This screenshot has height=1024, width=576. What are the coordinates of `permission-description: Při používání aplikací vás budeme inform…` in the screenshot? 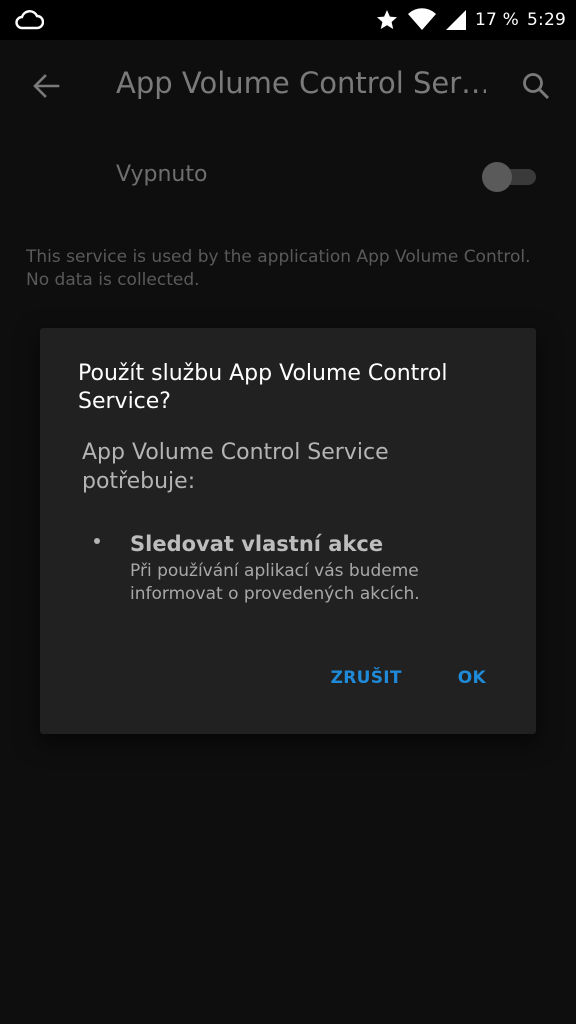 It's located at (275, 582).